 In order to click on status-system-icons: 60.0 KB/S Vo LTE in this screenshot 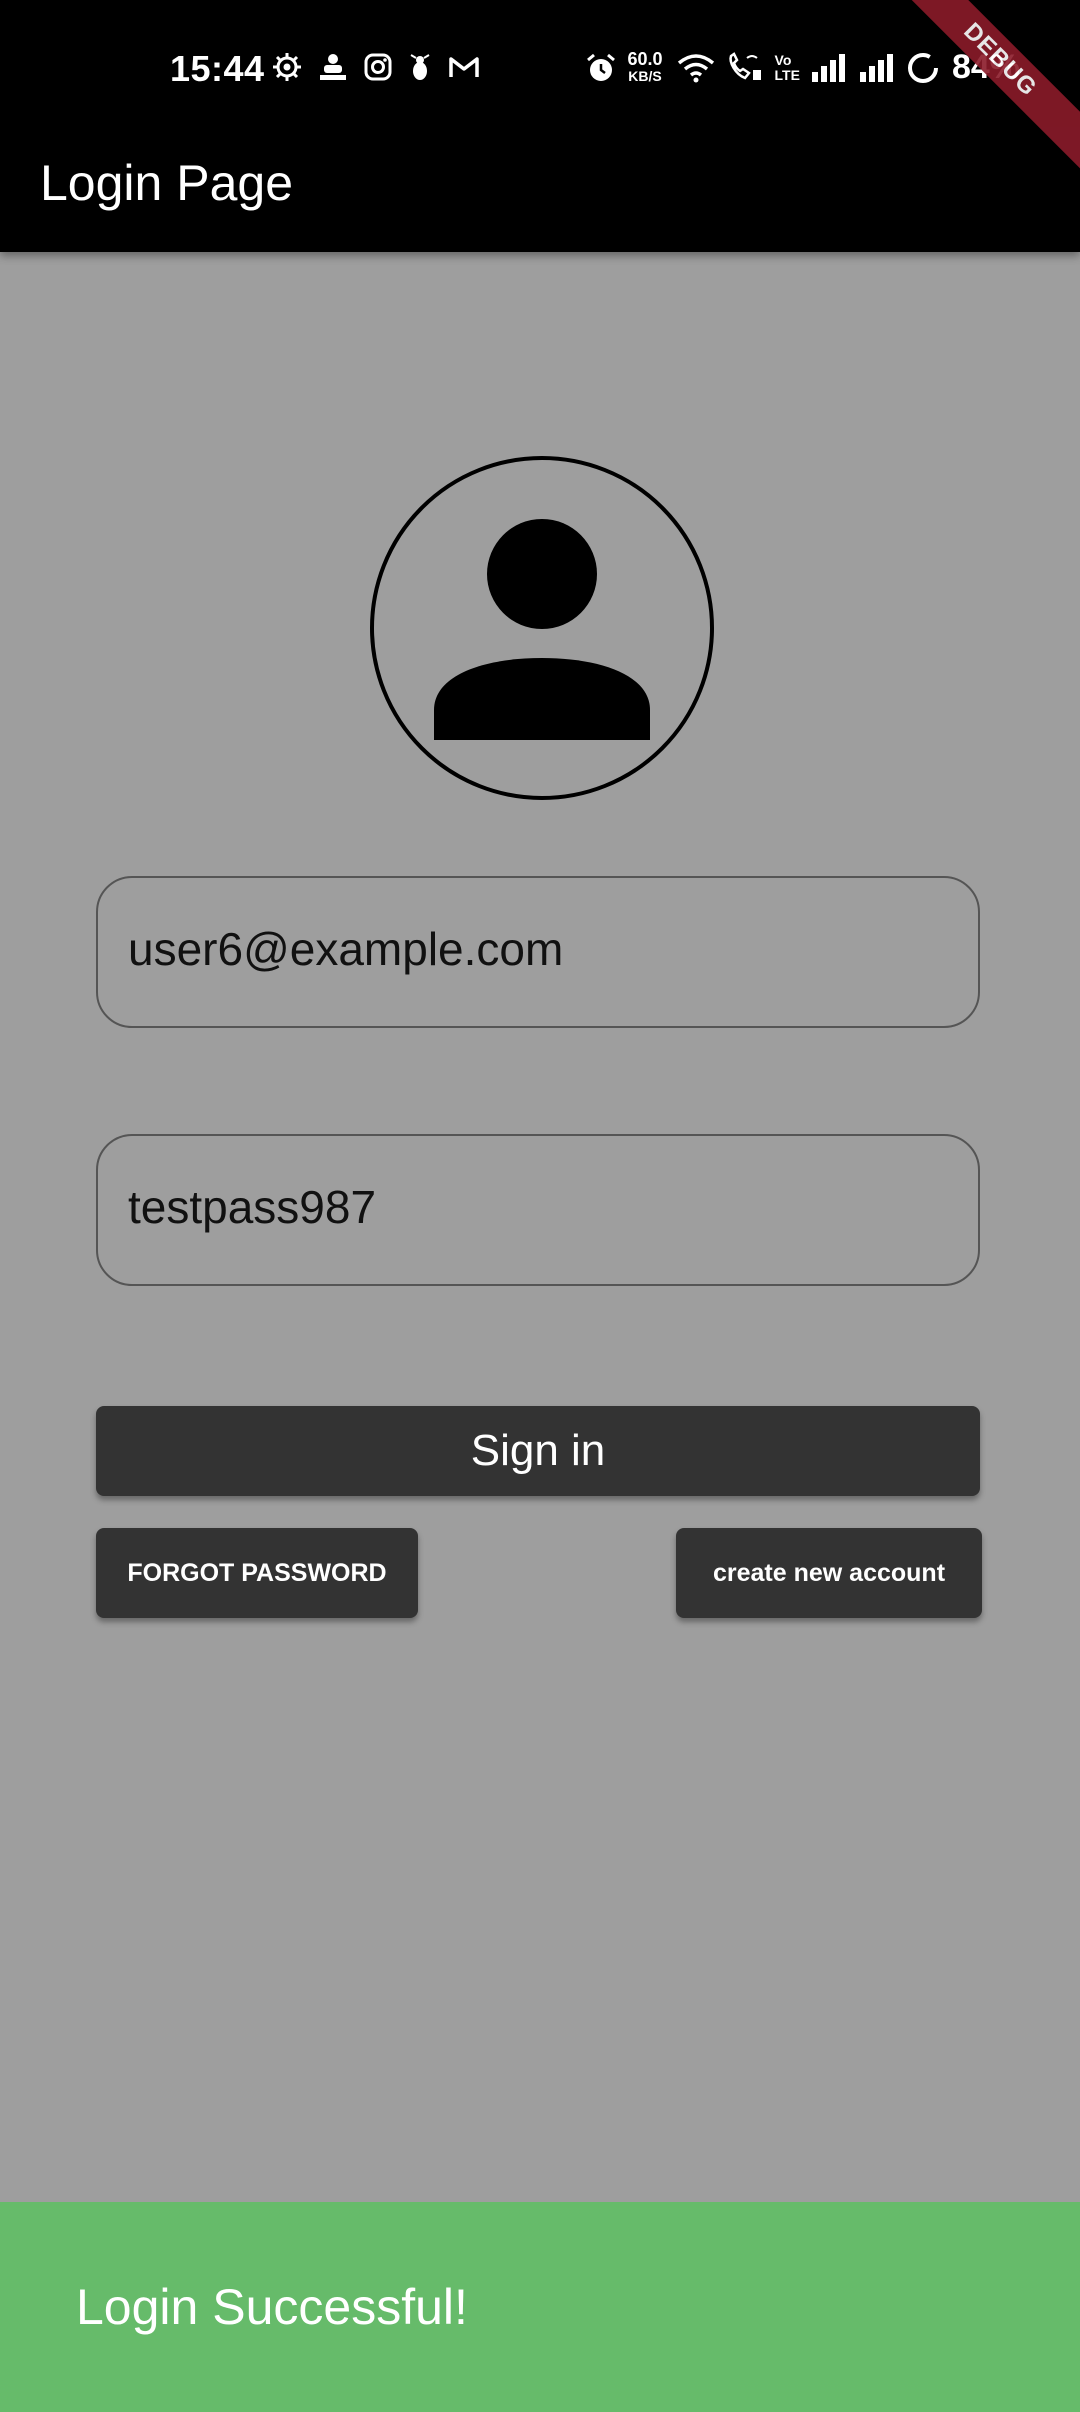, I will do `click(802, 67)`.